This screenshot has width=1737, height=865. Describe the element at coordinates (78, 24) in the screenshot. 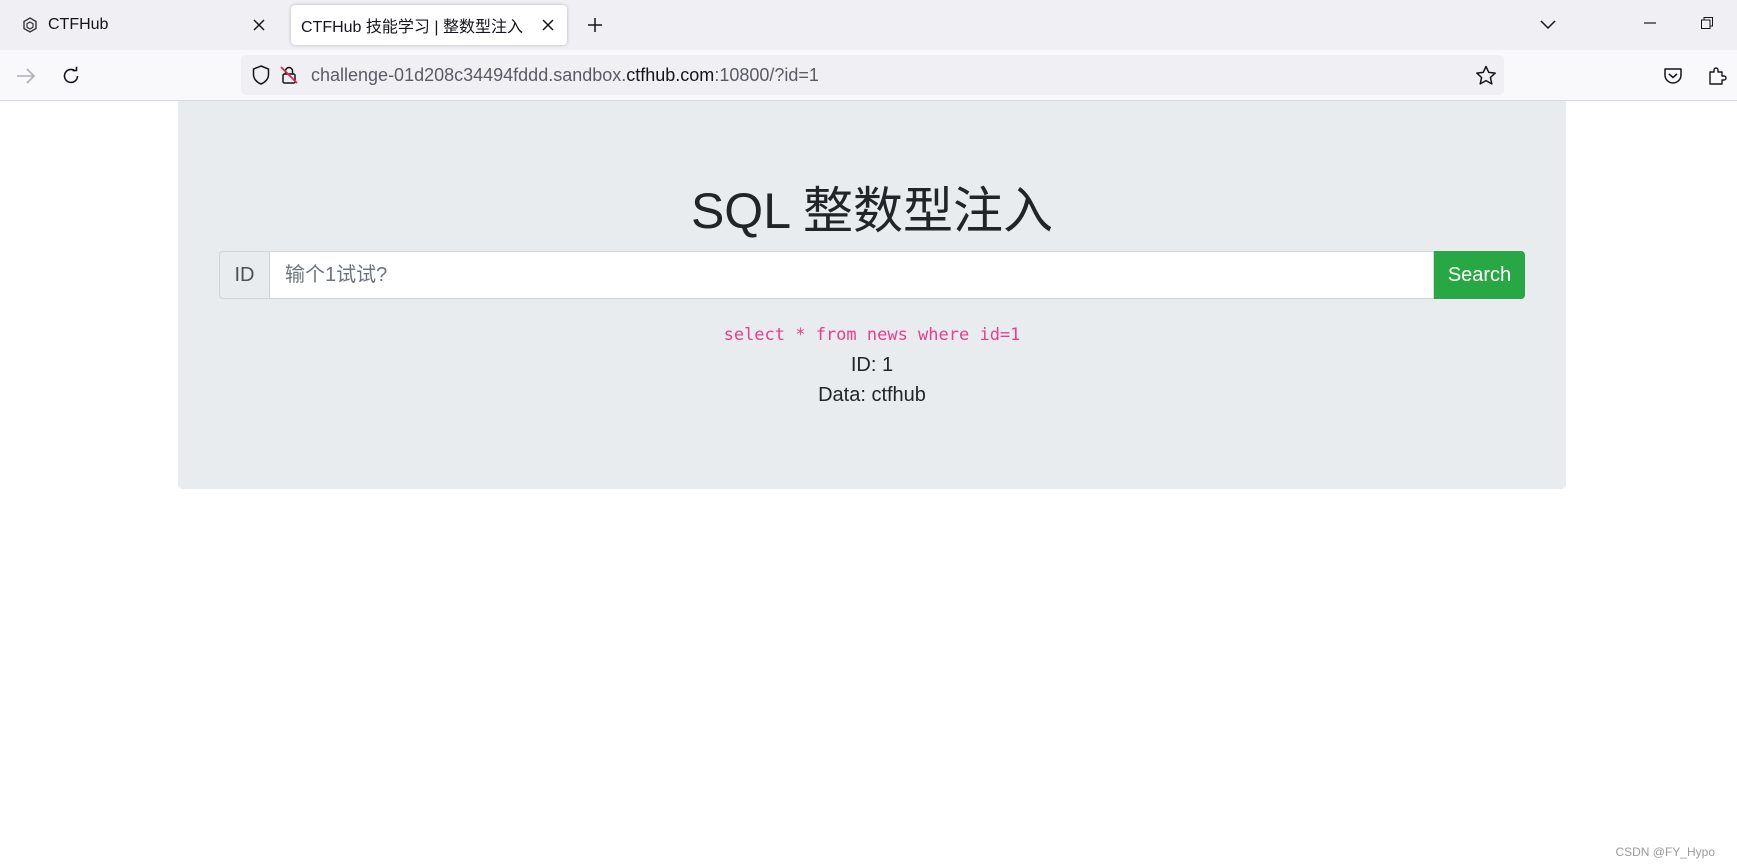

I see `tab-title: CTFHub` at that location.